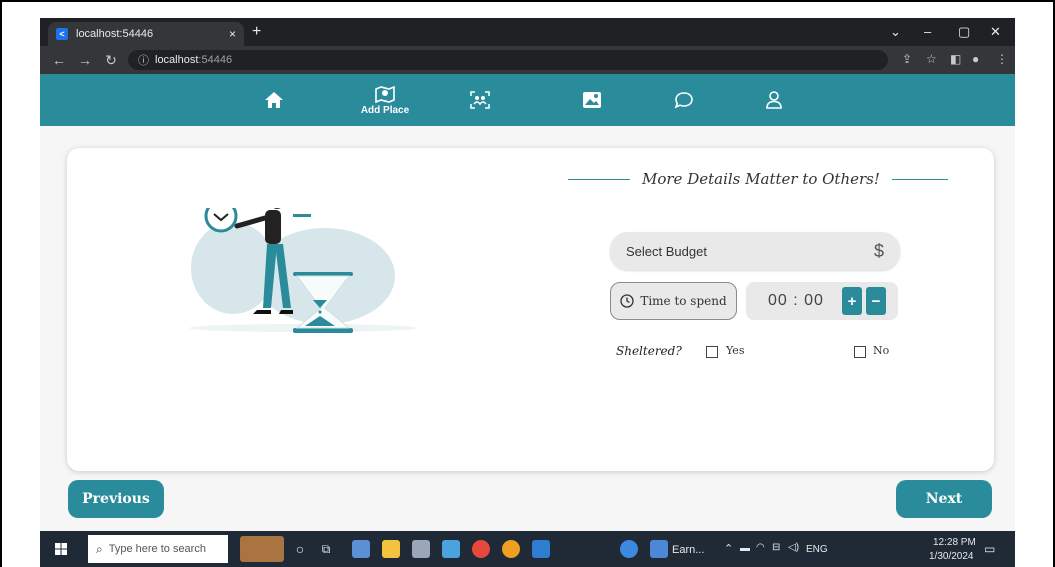  I want to click on tray-overflow-icon: ⌃, so click(728, 548).